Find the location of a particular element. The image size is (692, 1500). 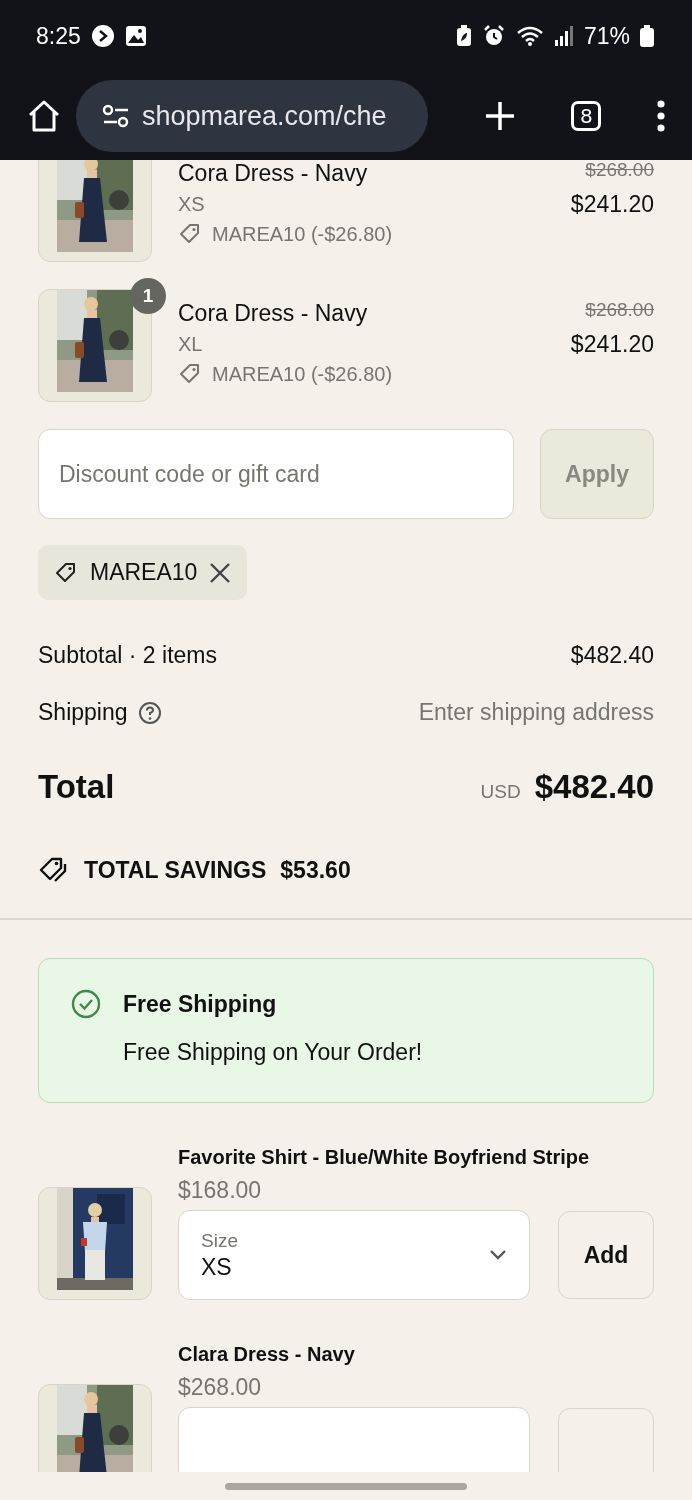

help-icon is located at coordinates (149, 712).